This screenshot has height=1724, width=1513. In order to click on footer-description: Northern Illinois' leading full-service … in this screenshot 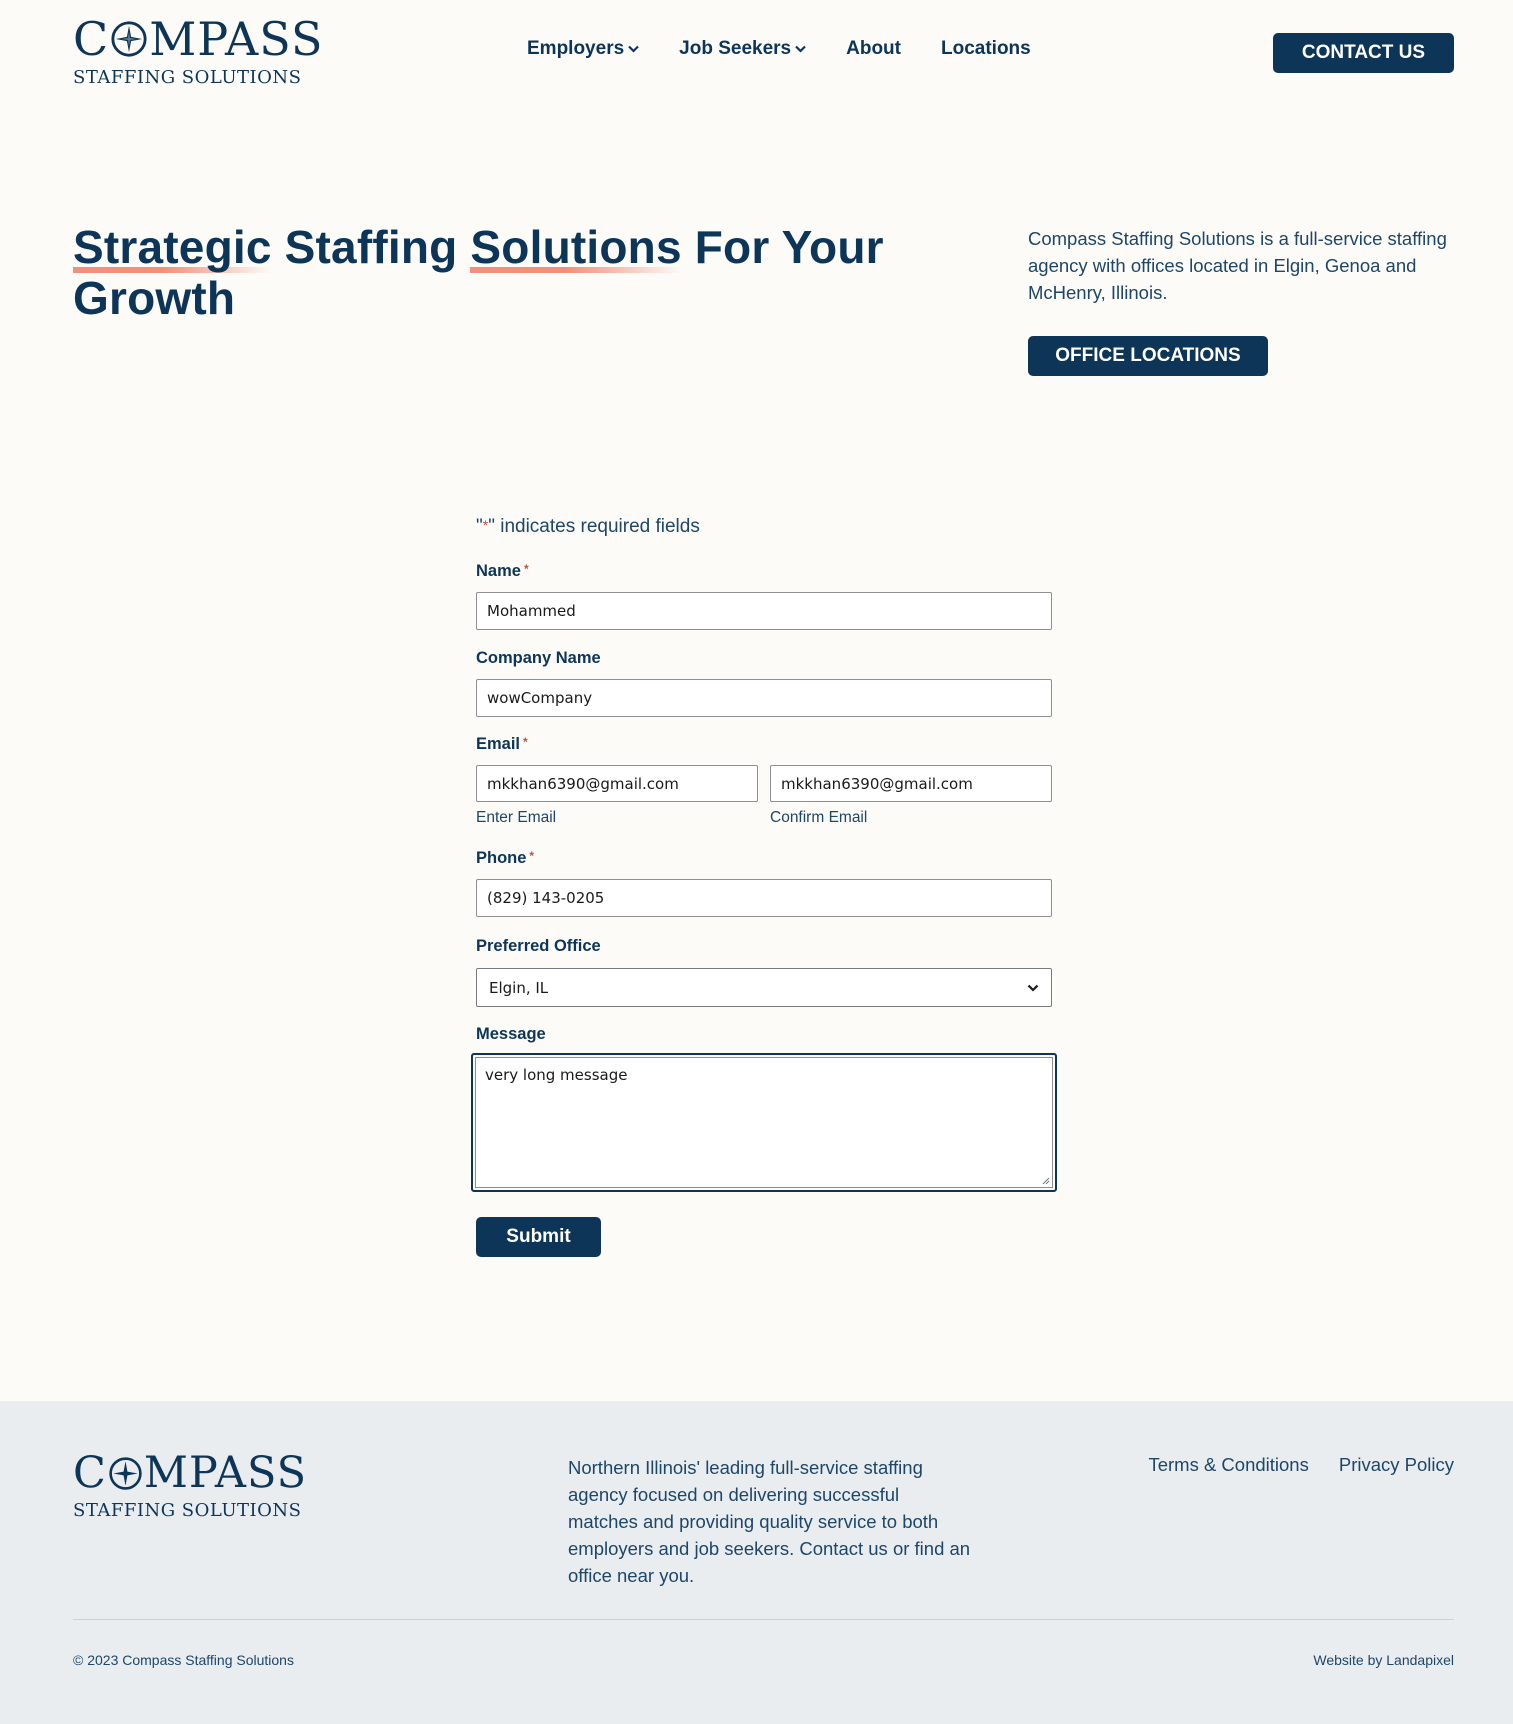, I will do `click(769, 1521)`.